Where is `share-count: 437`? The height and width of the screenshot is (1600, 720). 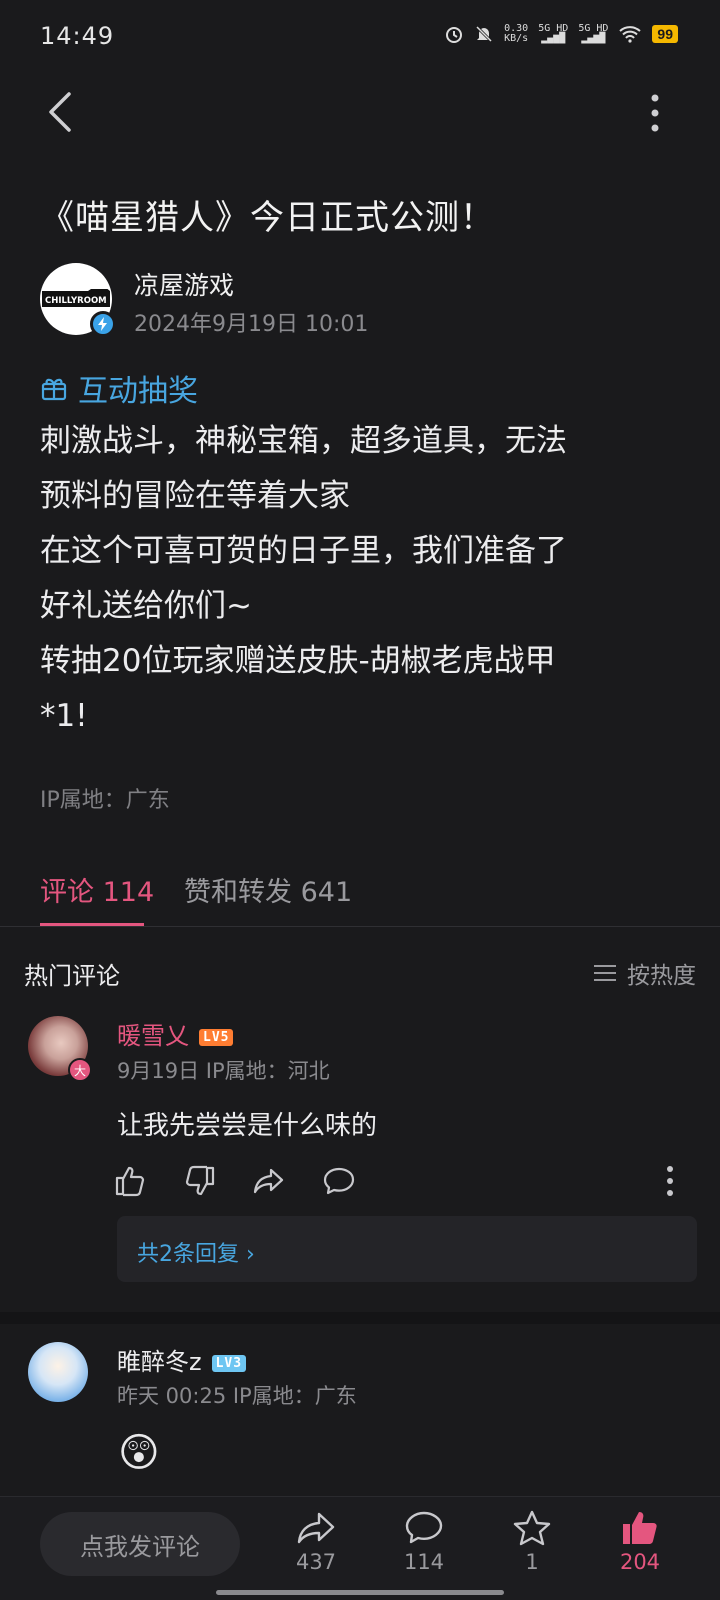 share-count: 437 is located at coordinates (316, 1562).